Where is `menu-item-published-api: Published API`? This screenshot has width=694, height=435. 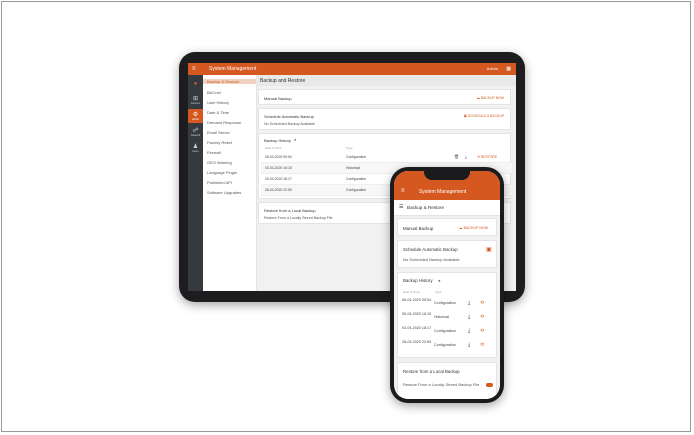
menu-item-published-api: Published API is located at coordinates (219, 182).